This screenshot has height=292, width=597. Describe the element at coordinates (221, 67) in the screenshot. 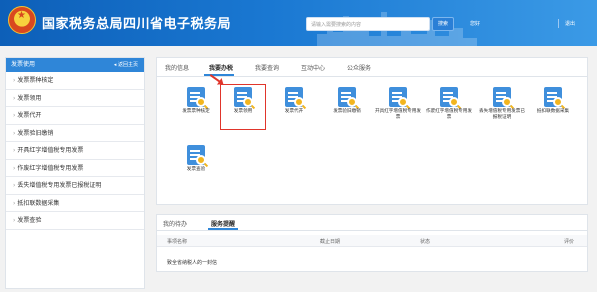

I see `tab-do-tax: 我要办税` at that location.